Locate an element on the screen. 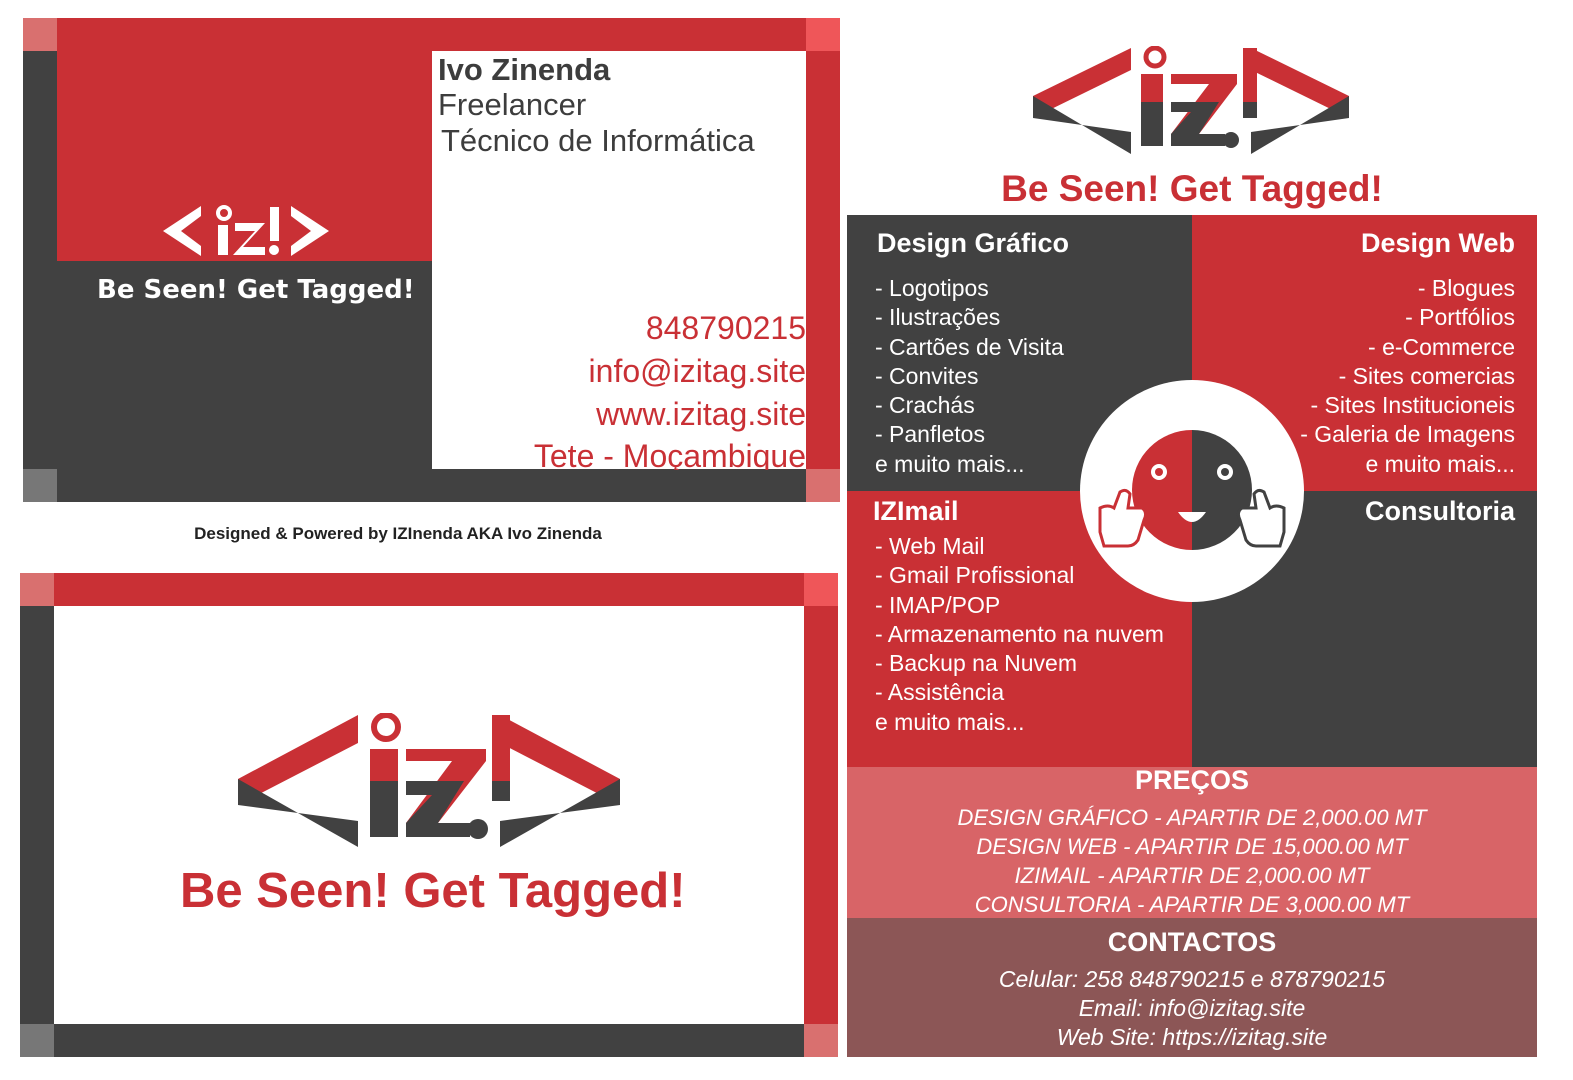 This screenshot has height=1080, width=1573. list-item: - Backup na Nuvem is located at coordinates (976, 663).